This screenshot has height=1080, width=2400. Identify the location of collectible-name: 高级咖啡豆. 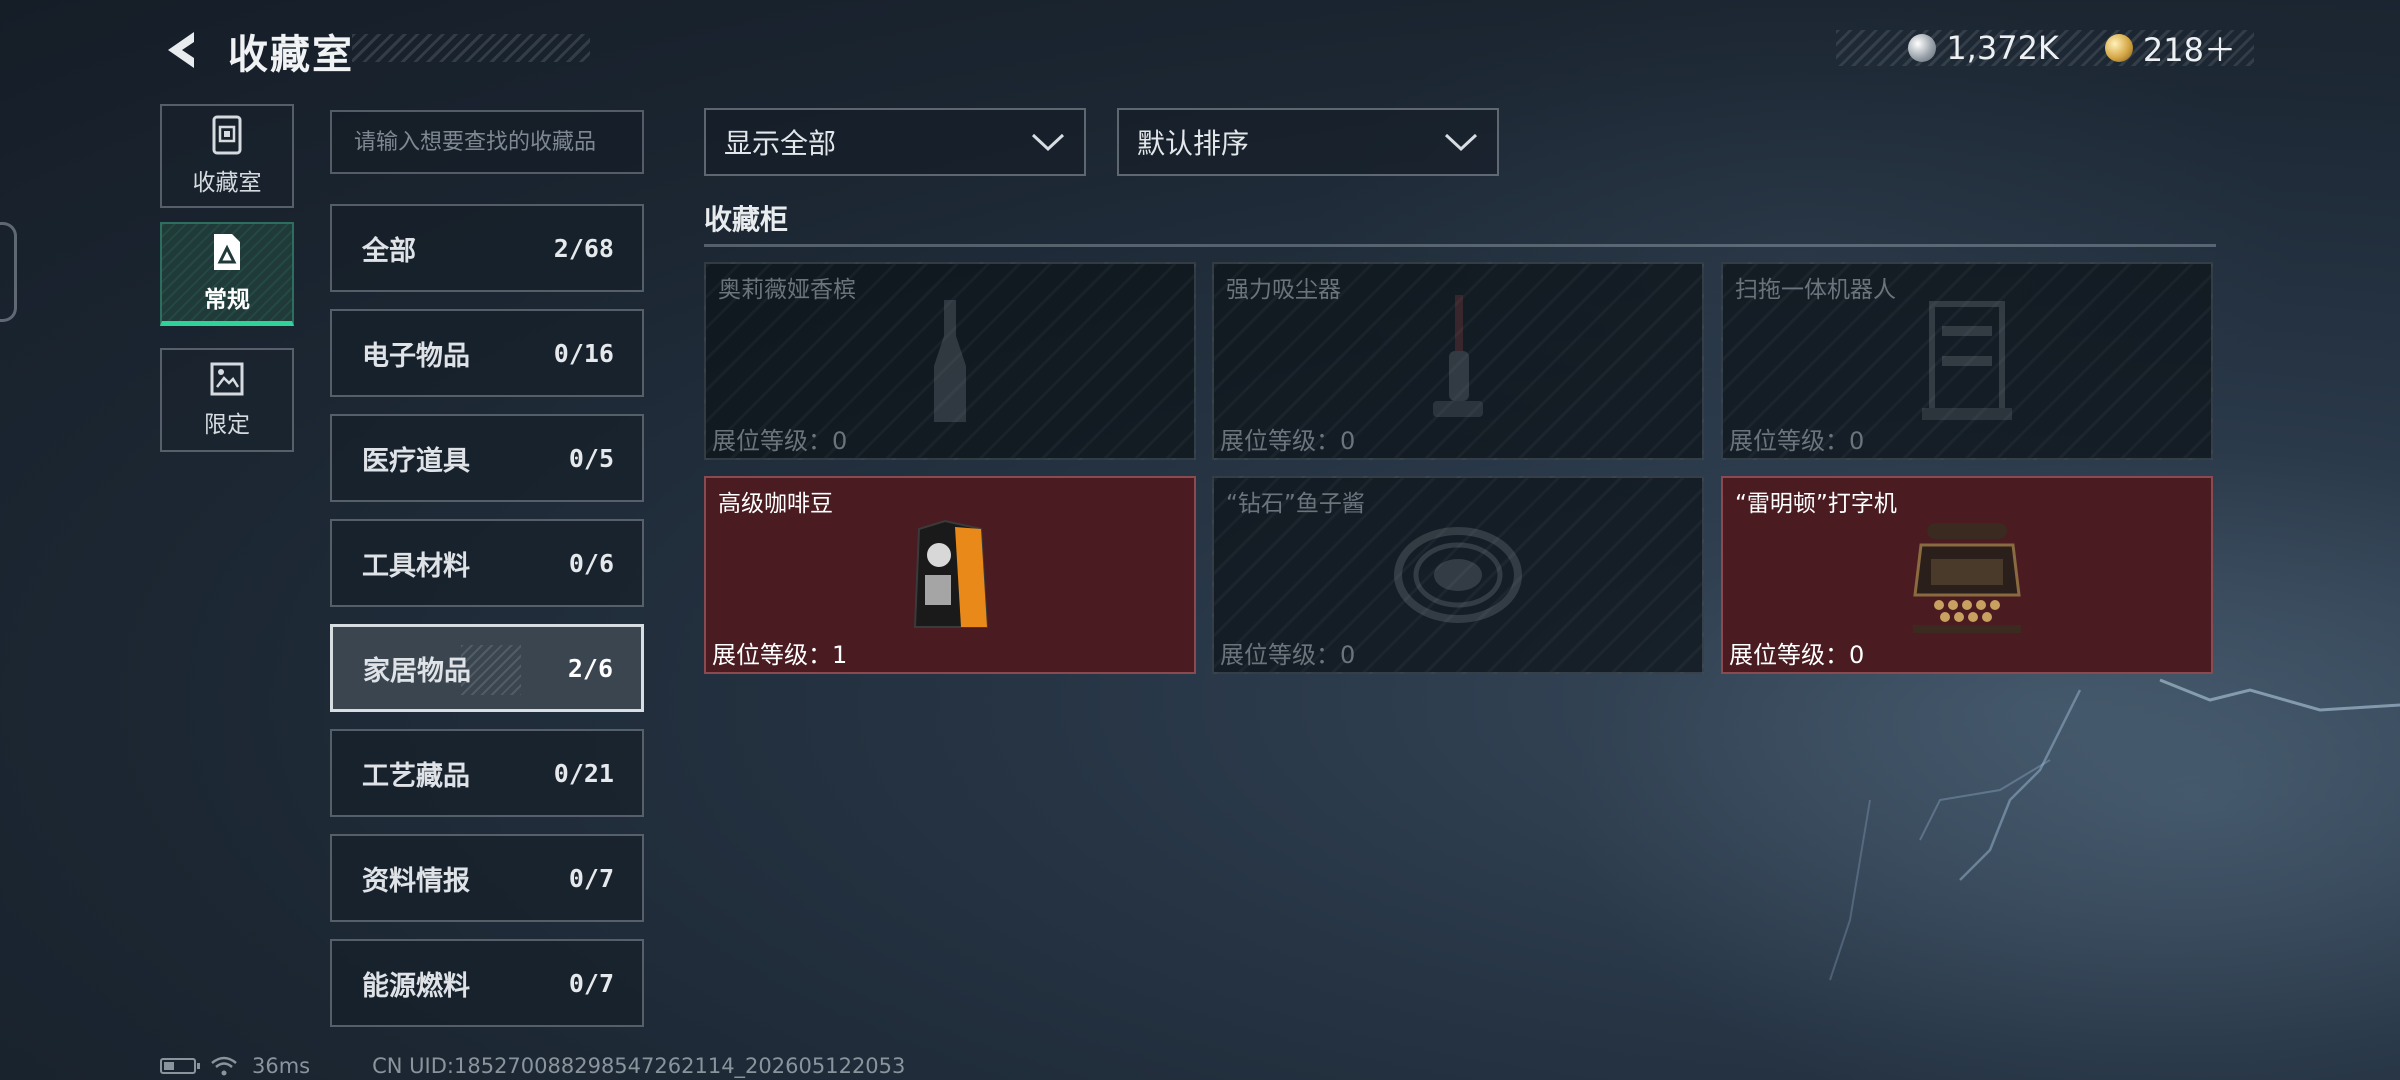
(775, 504).